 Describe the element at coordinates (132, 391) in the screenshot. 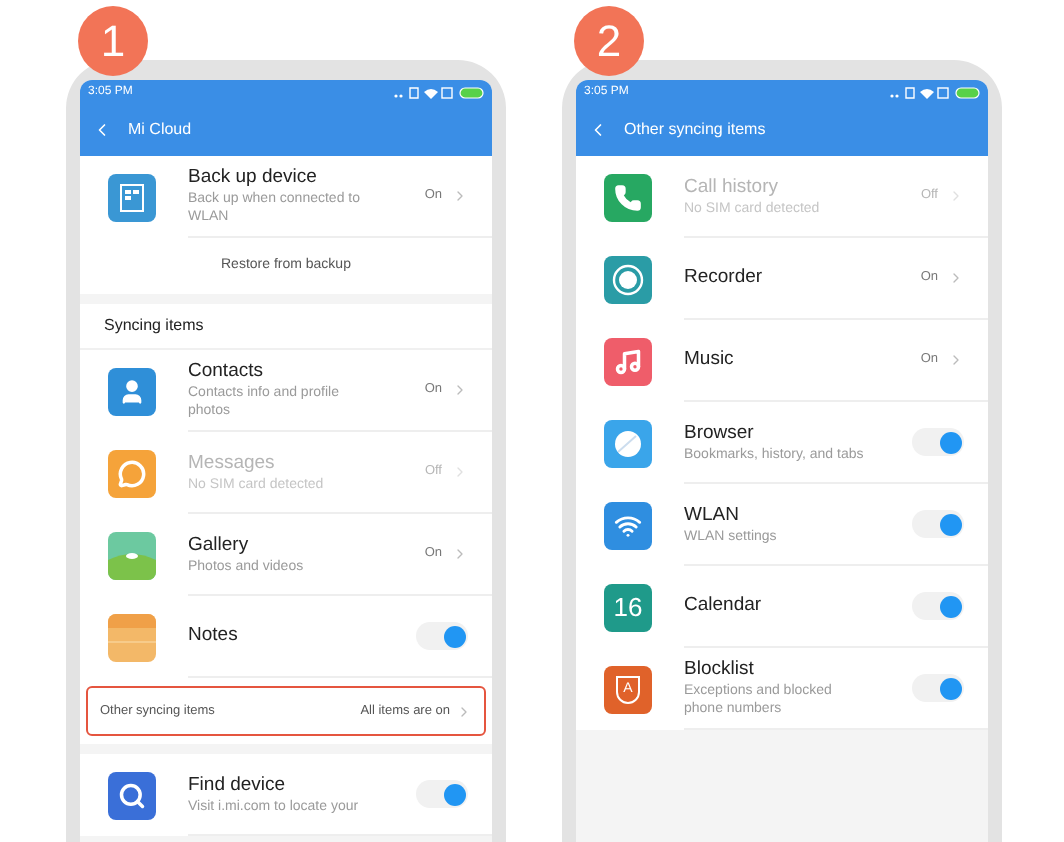

I see `person-icon` at that location.